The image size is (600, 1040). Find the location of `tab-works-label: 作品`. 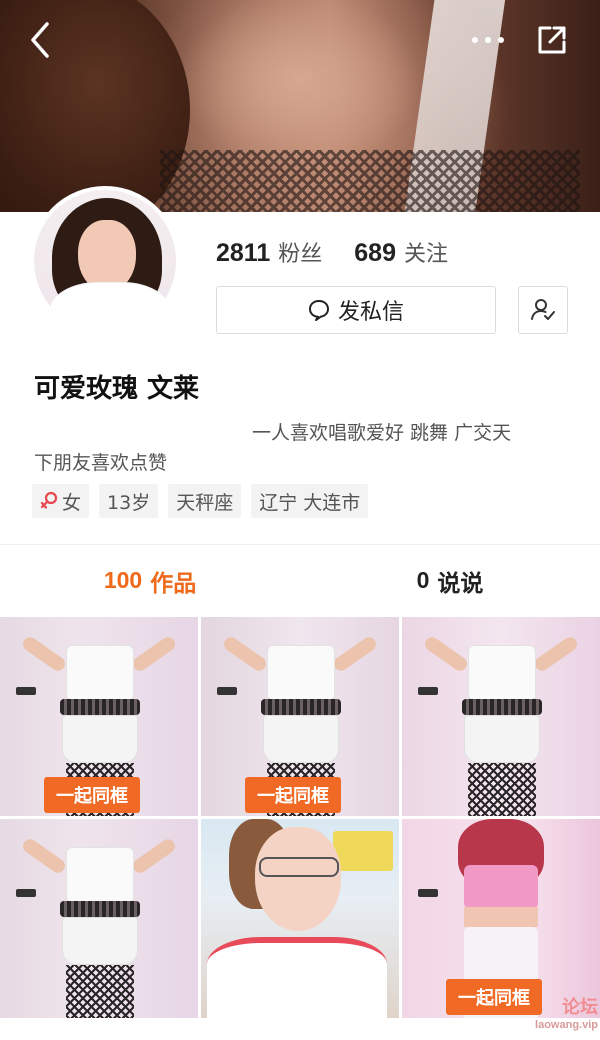

tab-works-label: 作品 is located at coordinates (173, 583).